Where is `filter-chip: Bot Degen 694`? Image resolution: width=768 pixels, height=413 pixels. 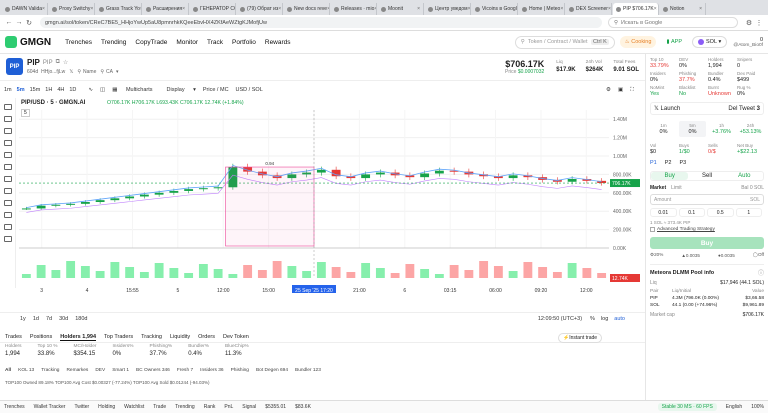
filter-chip: Bot Degen 694 is located at coordinates (272, 370).